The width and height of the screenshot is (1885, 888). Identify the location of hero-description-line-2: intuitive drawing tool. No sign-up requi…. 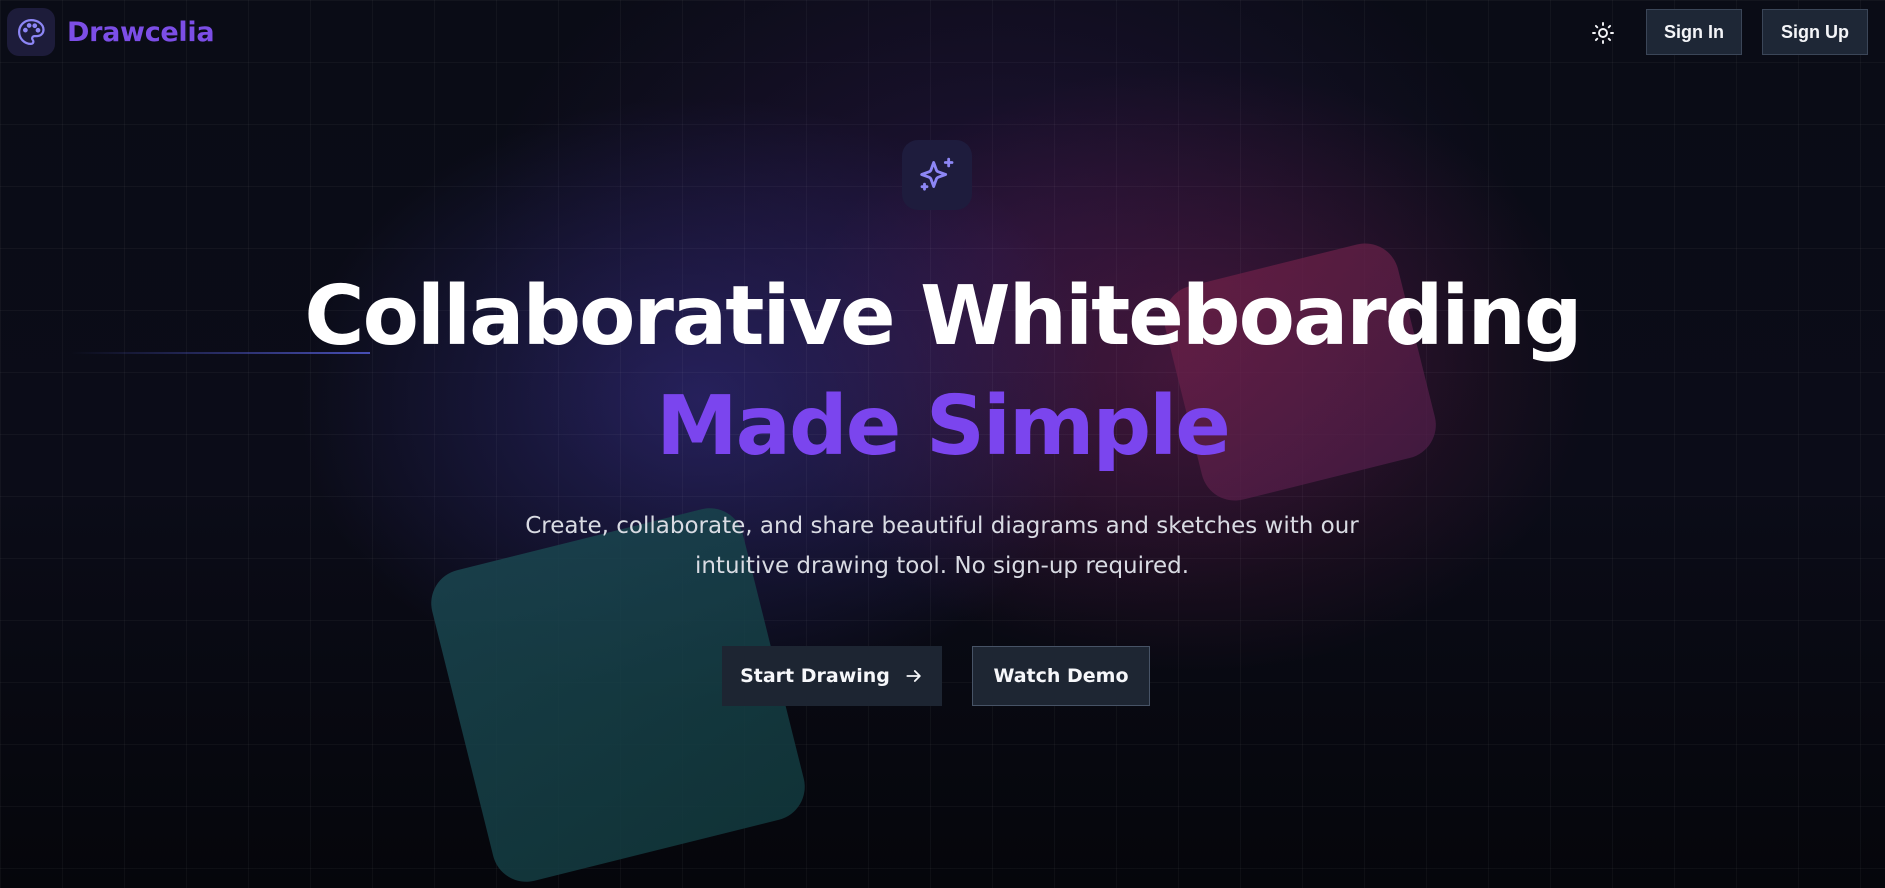
(942, 566).